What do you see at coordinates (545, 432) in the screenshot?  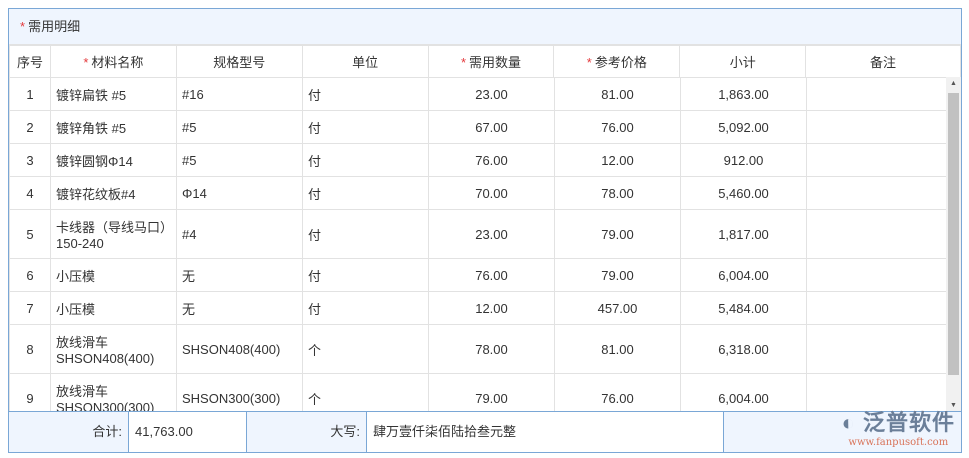 I see `uppercase-value: 肆万壹仟柒佰陆拾叁元整` at bounding box center [545, 432].